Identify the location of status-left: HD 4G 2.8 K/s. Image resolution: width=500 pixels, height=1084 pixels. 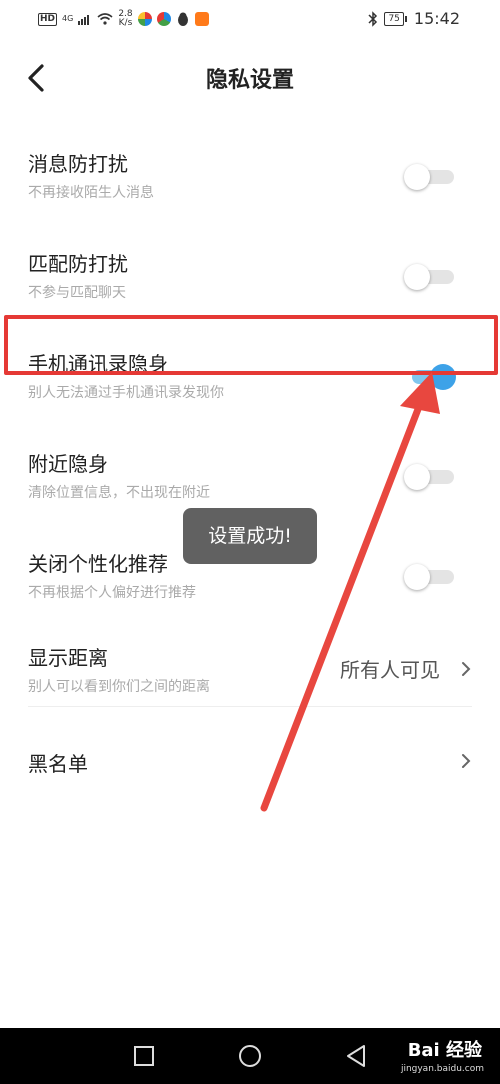
(123, 19).